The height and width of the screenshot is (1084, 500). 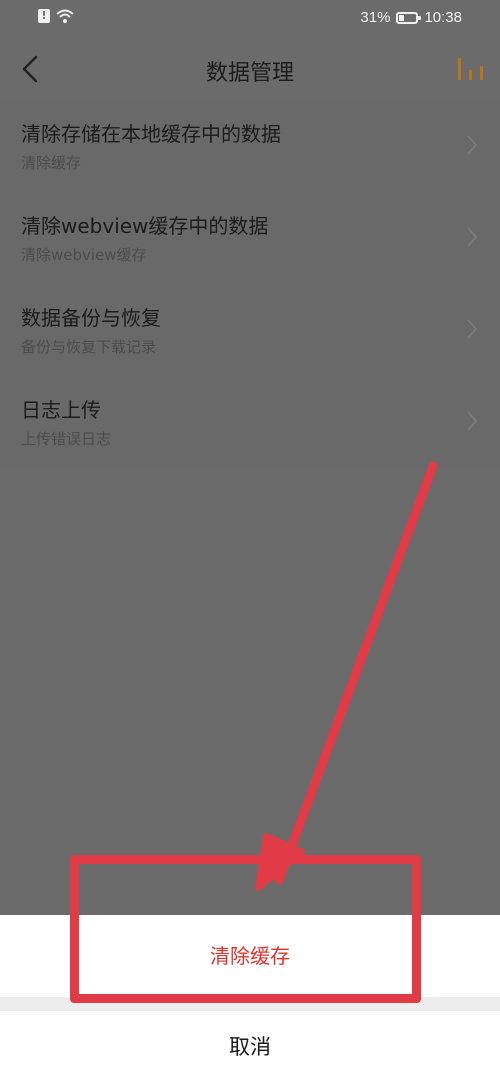 What do you see at coordinates (66, 439) in the screenshot?
I see `item-subtitle: 上传错误日志` at bounding box center [66, 439].